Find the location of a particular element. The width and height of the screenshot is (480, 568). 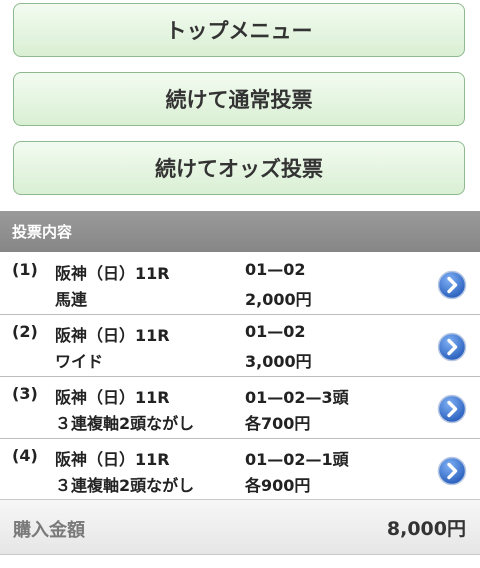

bet-amount: 各700円 is located at coordinates (278, 423).